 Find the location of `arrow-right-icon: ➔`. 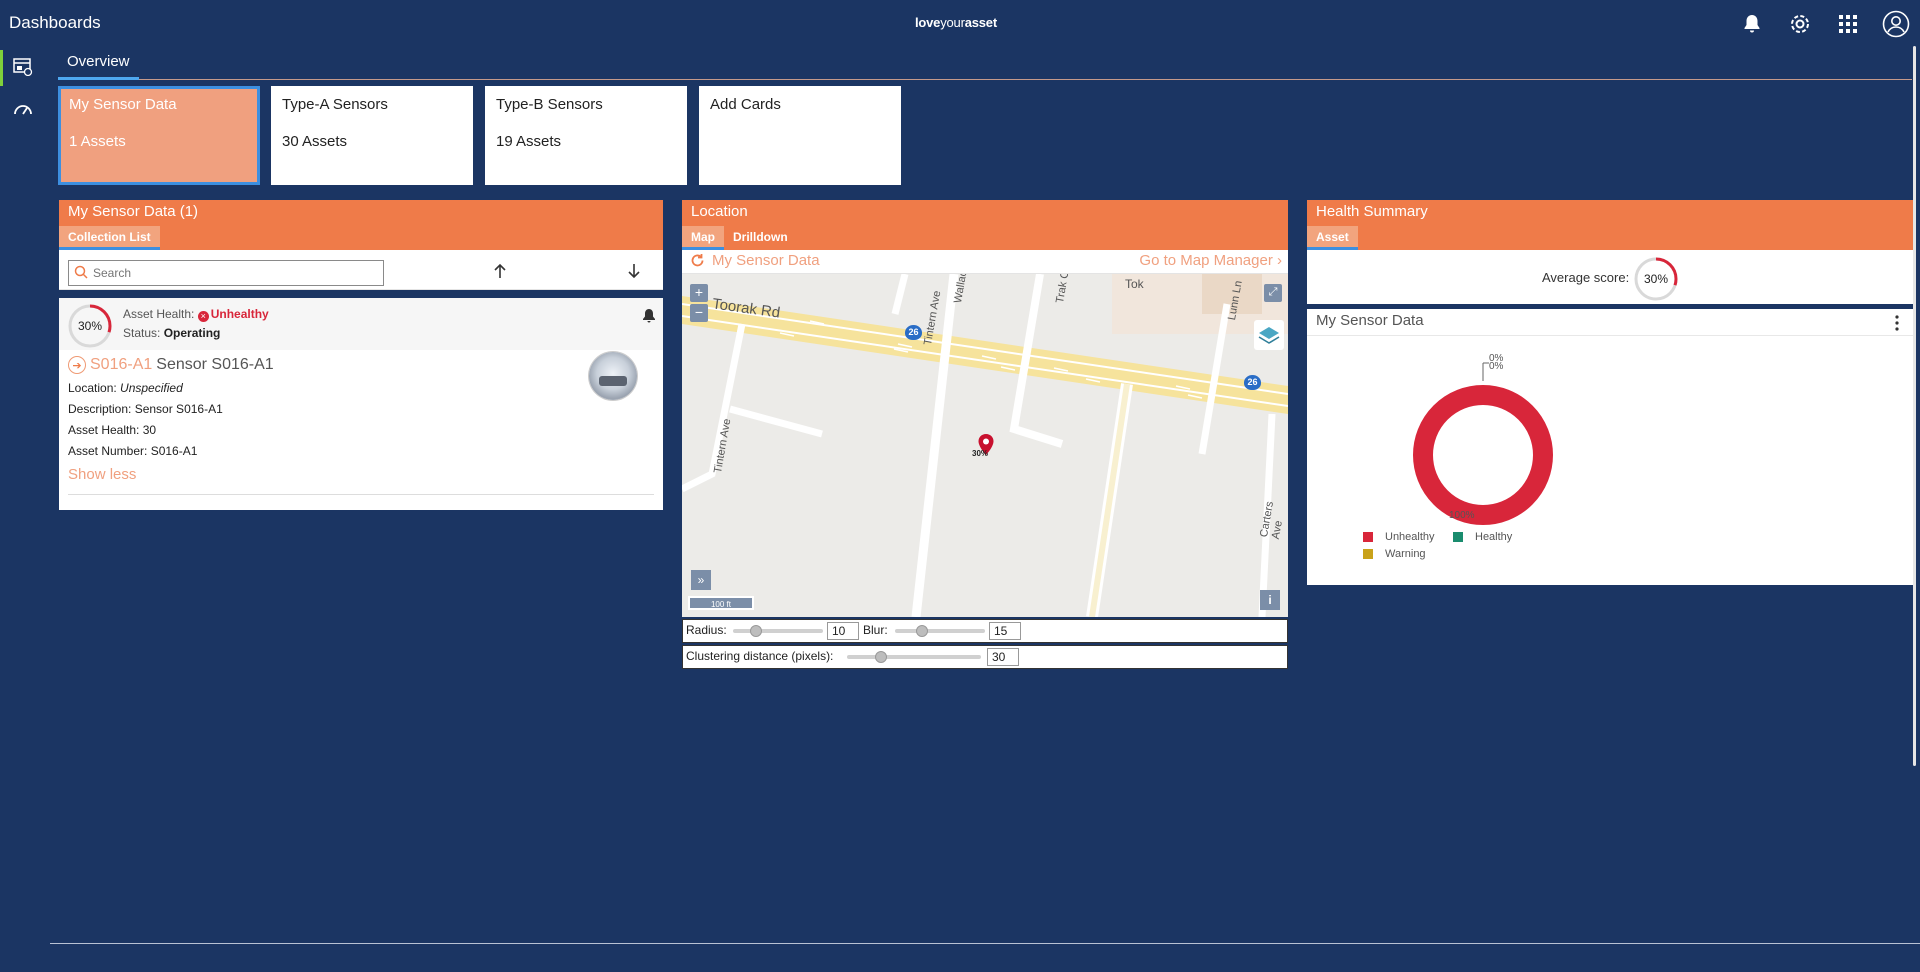

arrow-right-icon: ➔ is located at coordinates (77, 365).